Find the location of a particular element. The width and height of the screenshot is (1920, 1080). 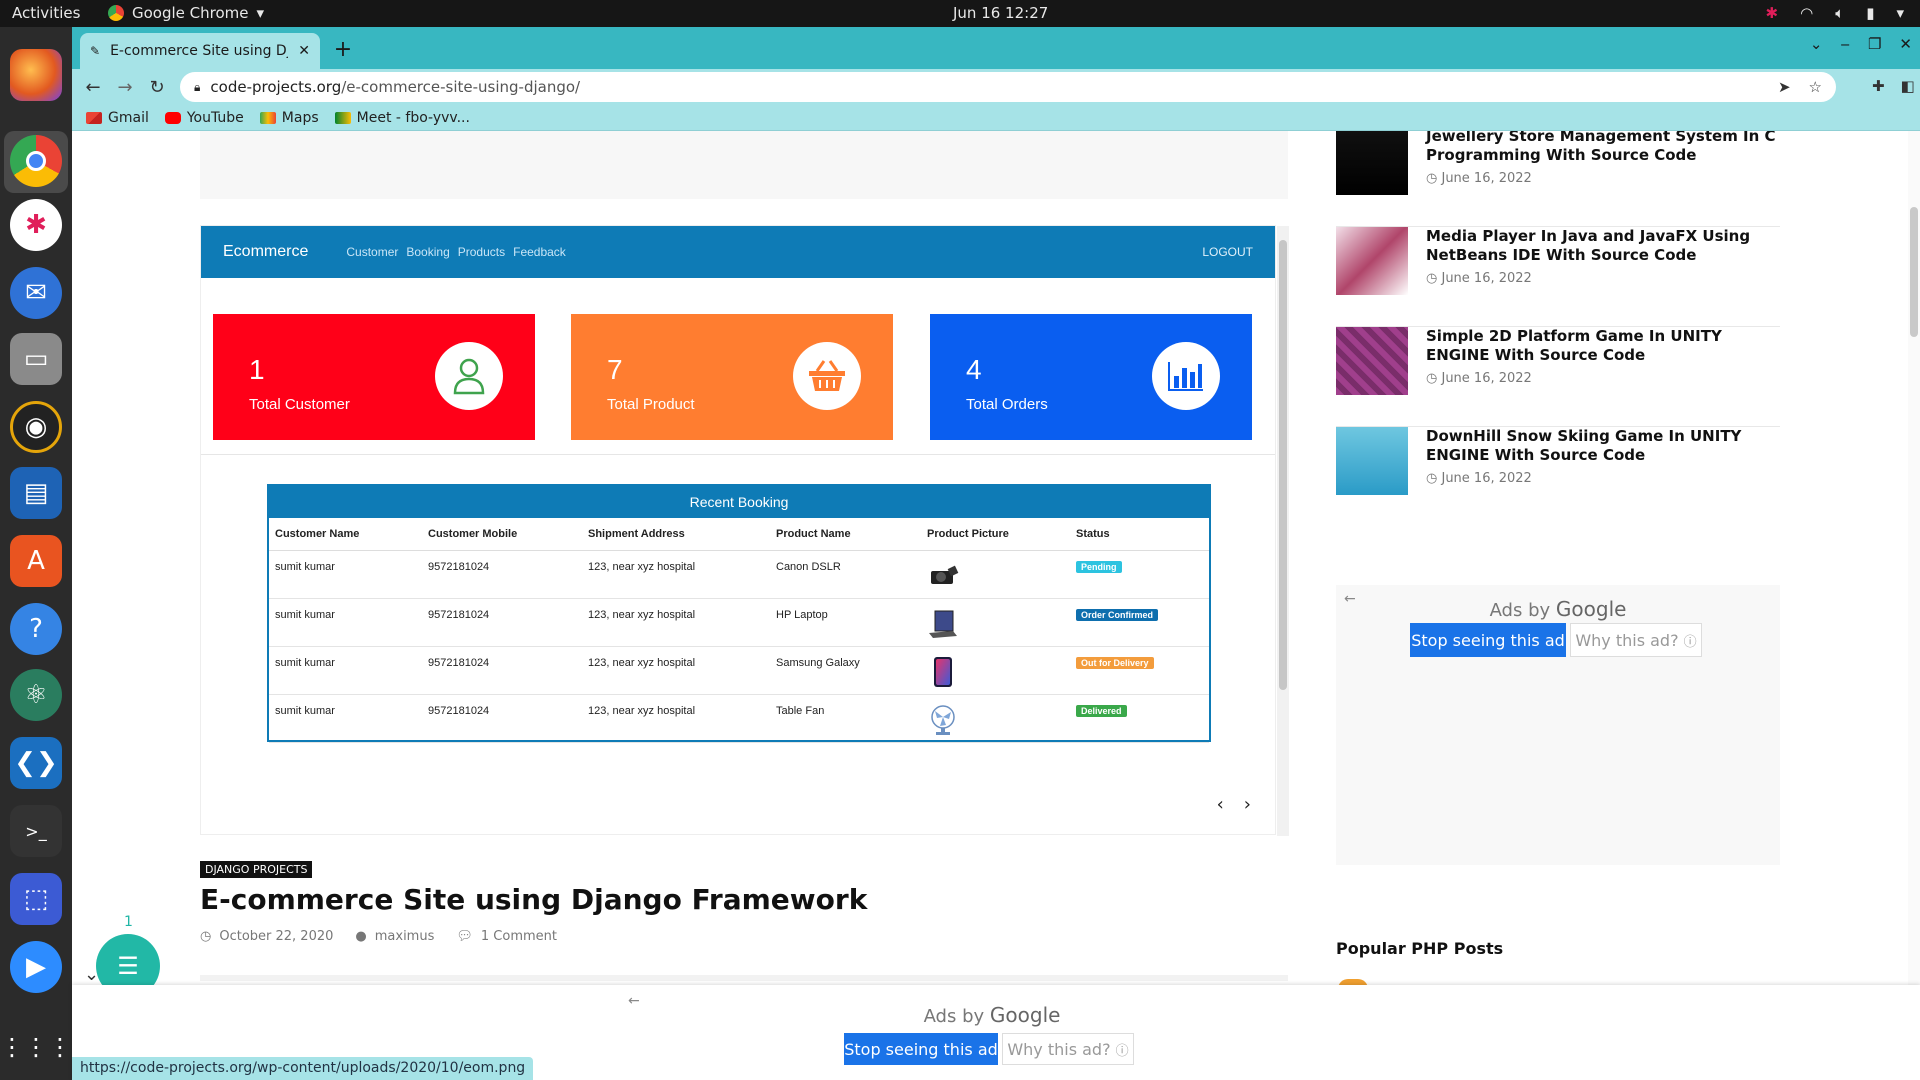

tab-search-icon: ⌄ is located at coordinates (1816, 44).